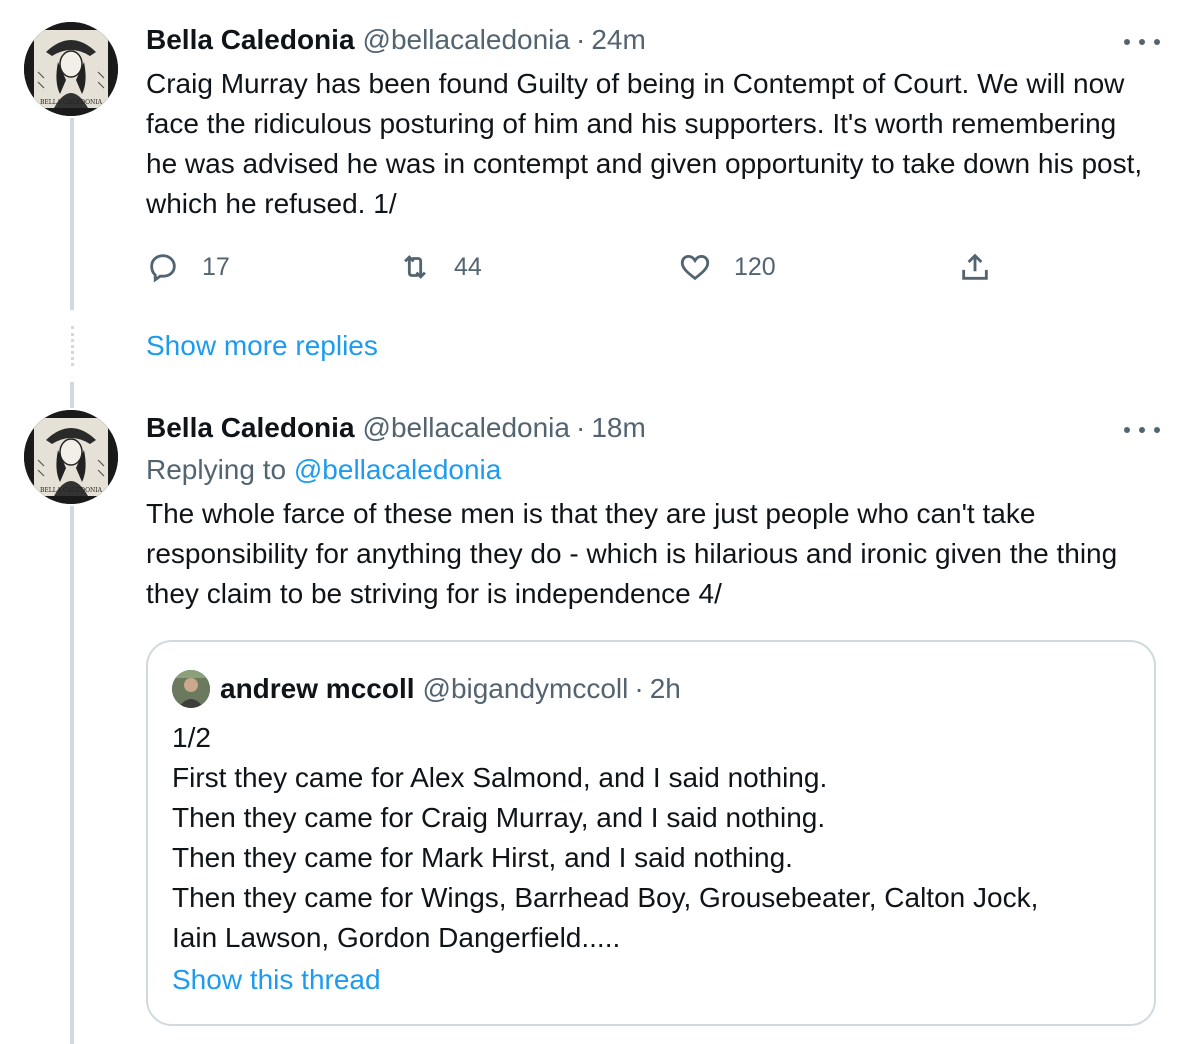  Describe the element at coordinates (317, 689) in the screenshot. I see `quoted-author-name: andrew mccoll` at that location.